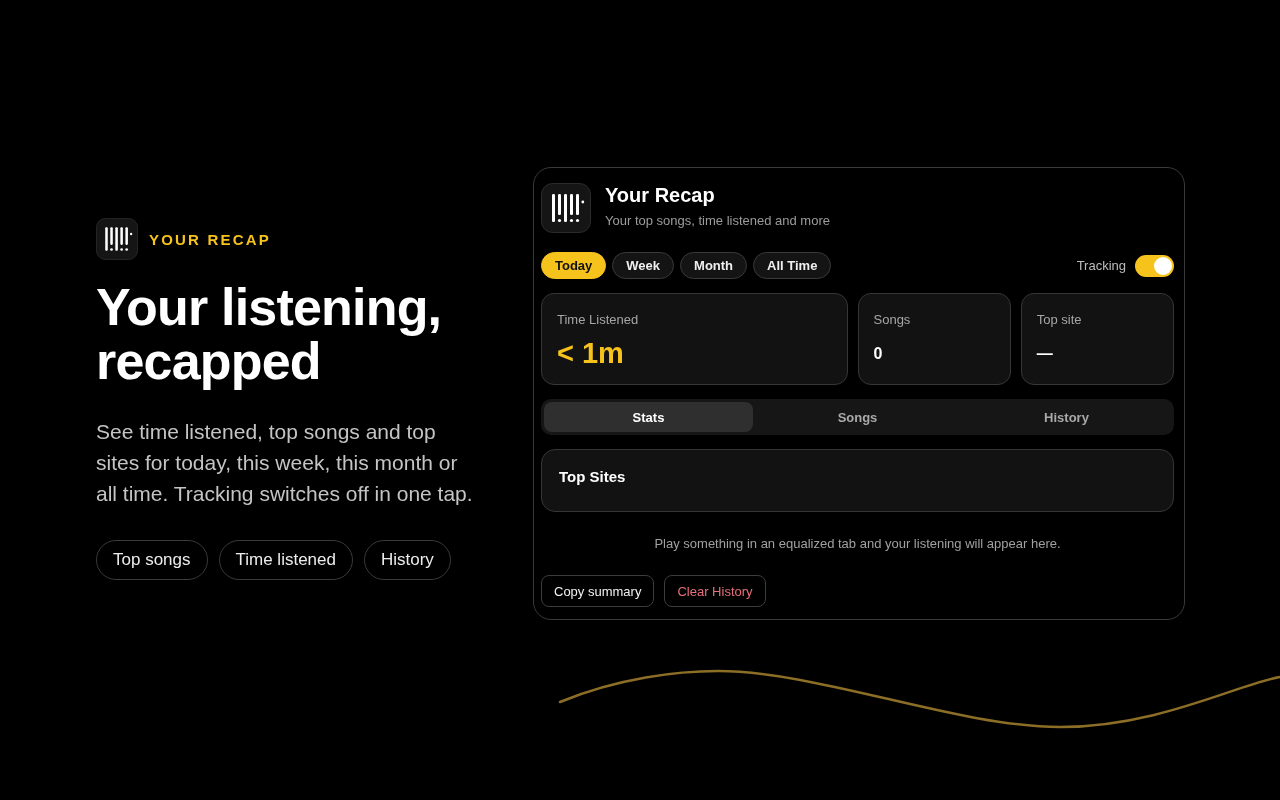  I want to click on period-tab: Week, so click(643, 265).